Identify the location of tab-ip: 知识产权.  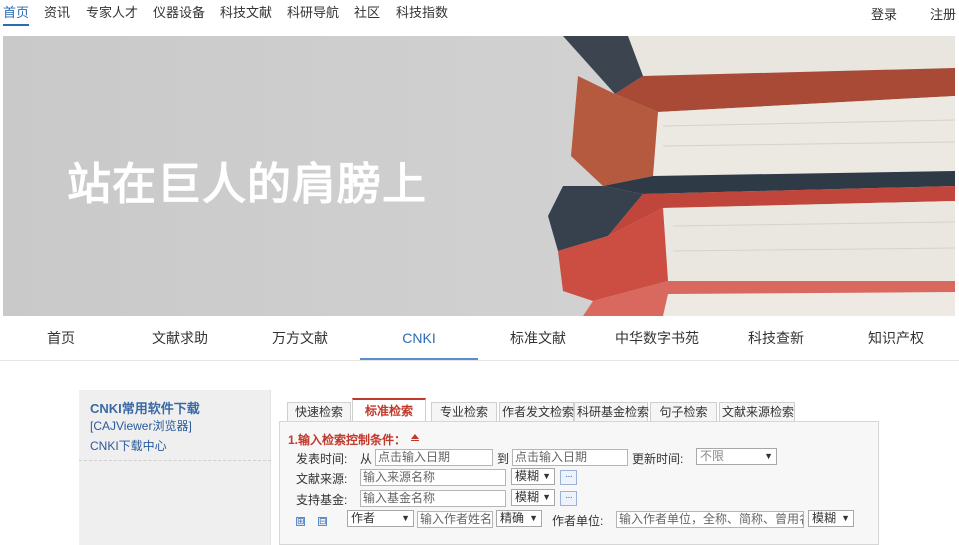
(896, 338).